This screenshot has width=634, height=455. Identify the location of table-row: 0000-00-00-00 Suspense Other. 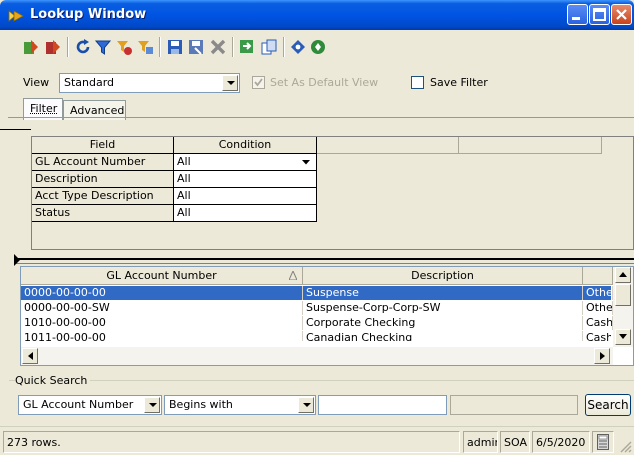
(317, 293).